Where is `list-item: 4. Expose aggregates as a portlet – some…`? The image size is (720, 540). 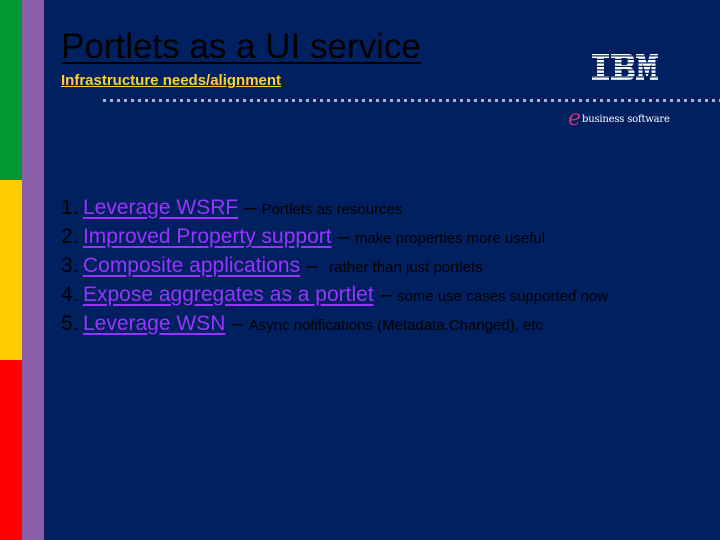
list-item: 4. Expose aggregates as a portlet – some… is located at coordinates (334, 294).